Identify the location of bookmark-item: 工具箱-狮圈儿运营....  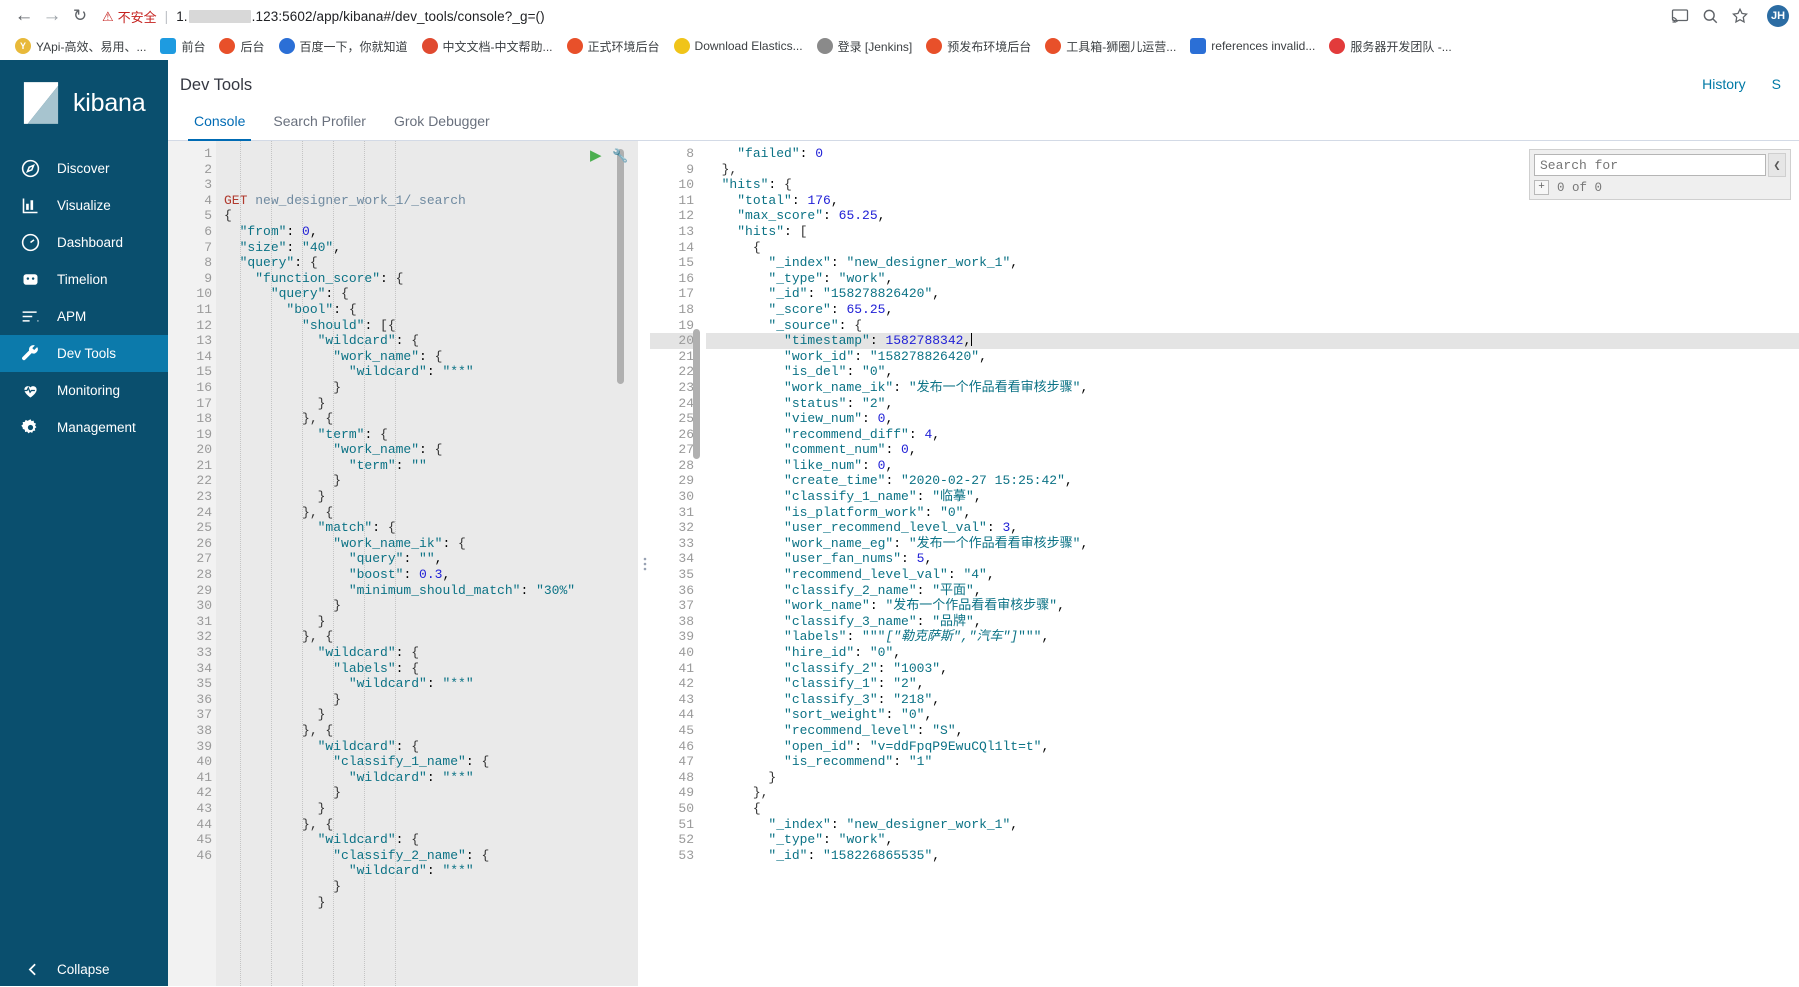
(1110, 46).